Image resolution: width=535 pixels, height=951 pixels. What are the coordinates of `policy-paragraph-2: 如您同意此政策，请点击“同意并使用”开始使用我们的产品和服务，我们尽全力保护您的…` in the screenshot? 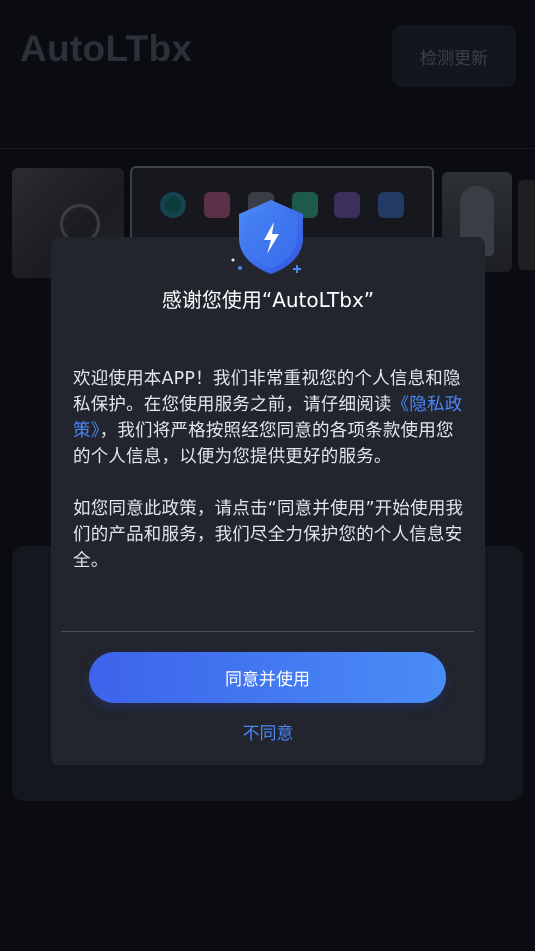 It's located at (268, 535).